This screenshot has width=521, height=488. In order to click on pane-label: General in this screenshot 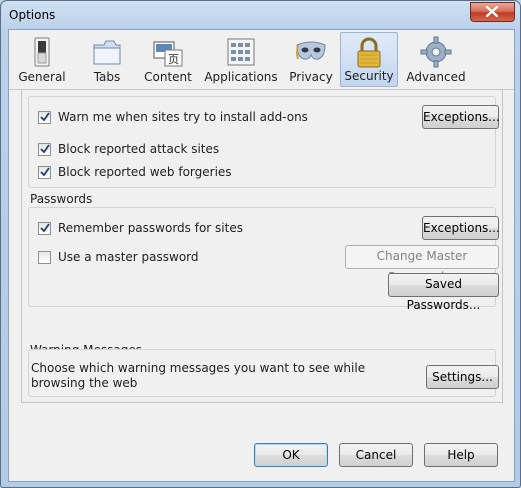, I will do `click(42, 77)`.